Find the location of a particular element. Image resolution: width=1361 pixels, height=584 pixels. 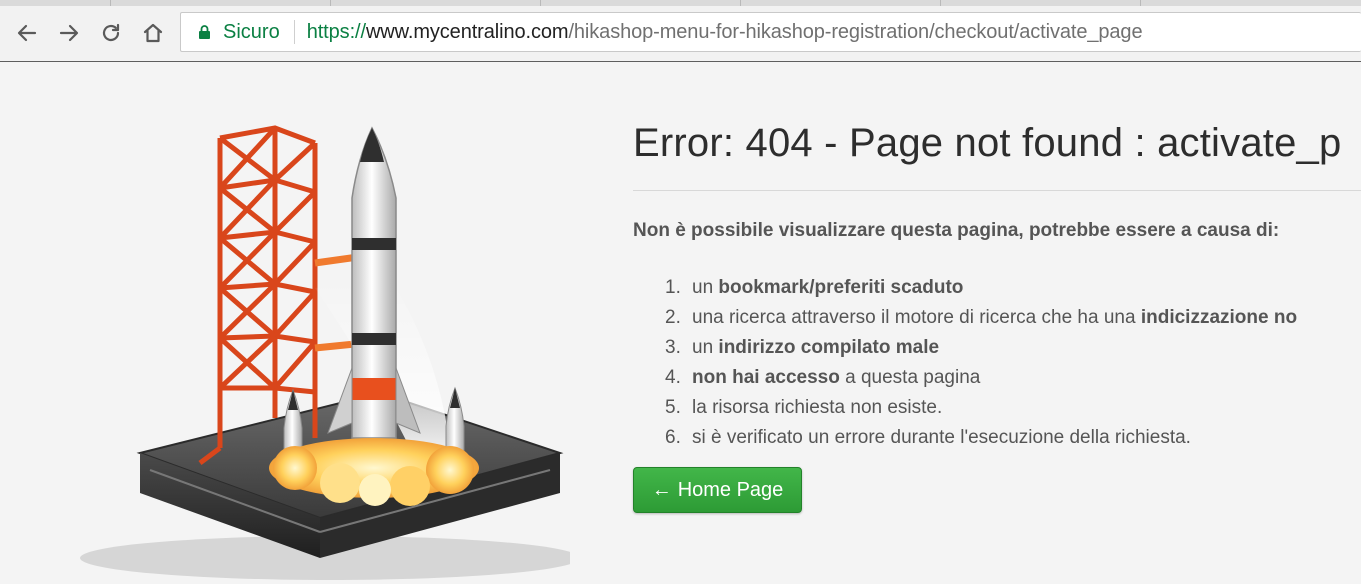

list-item: 4. non hai accesso a questa pagina is located at coordinates (981, 378).